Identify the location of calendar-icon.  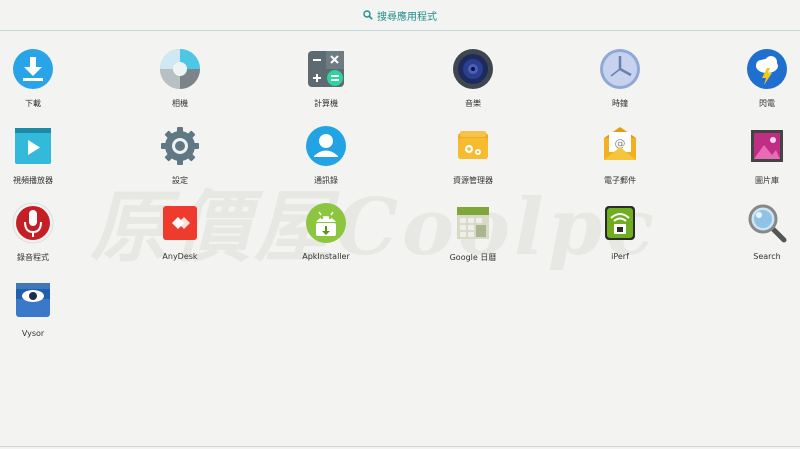
(473, 223).